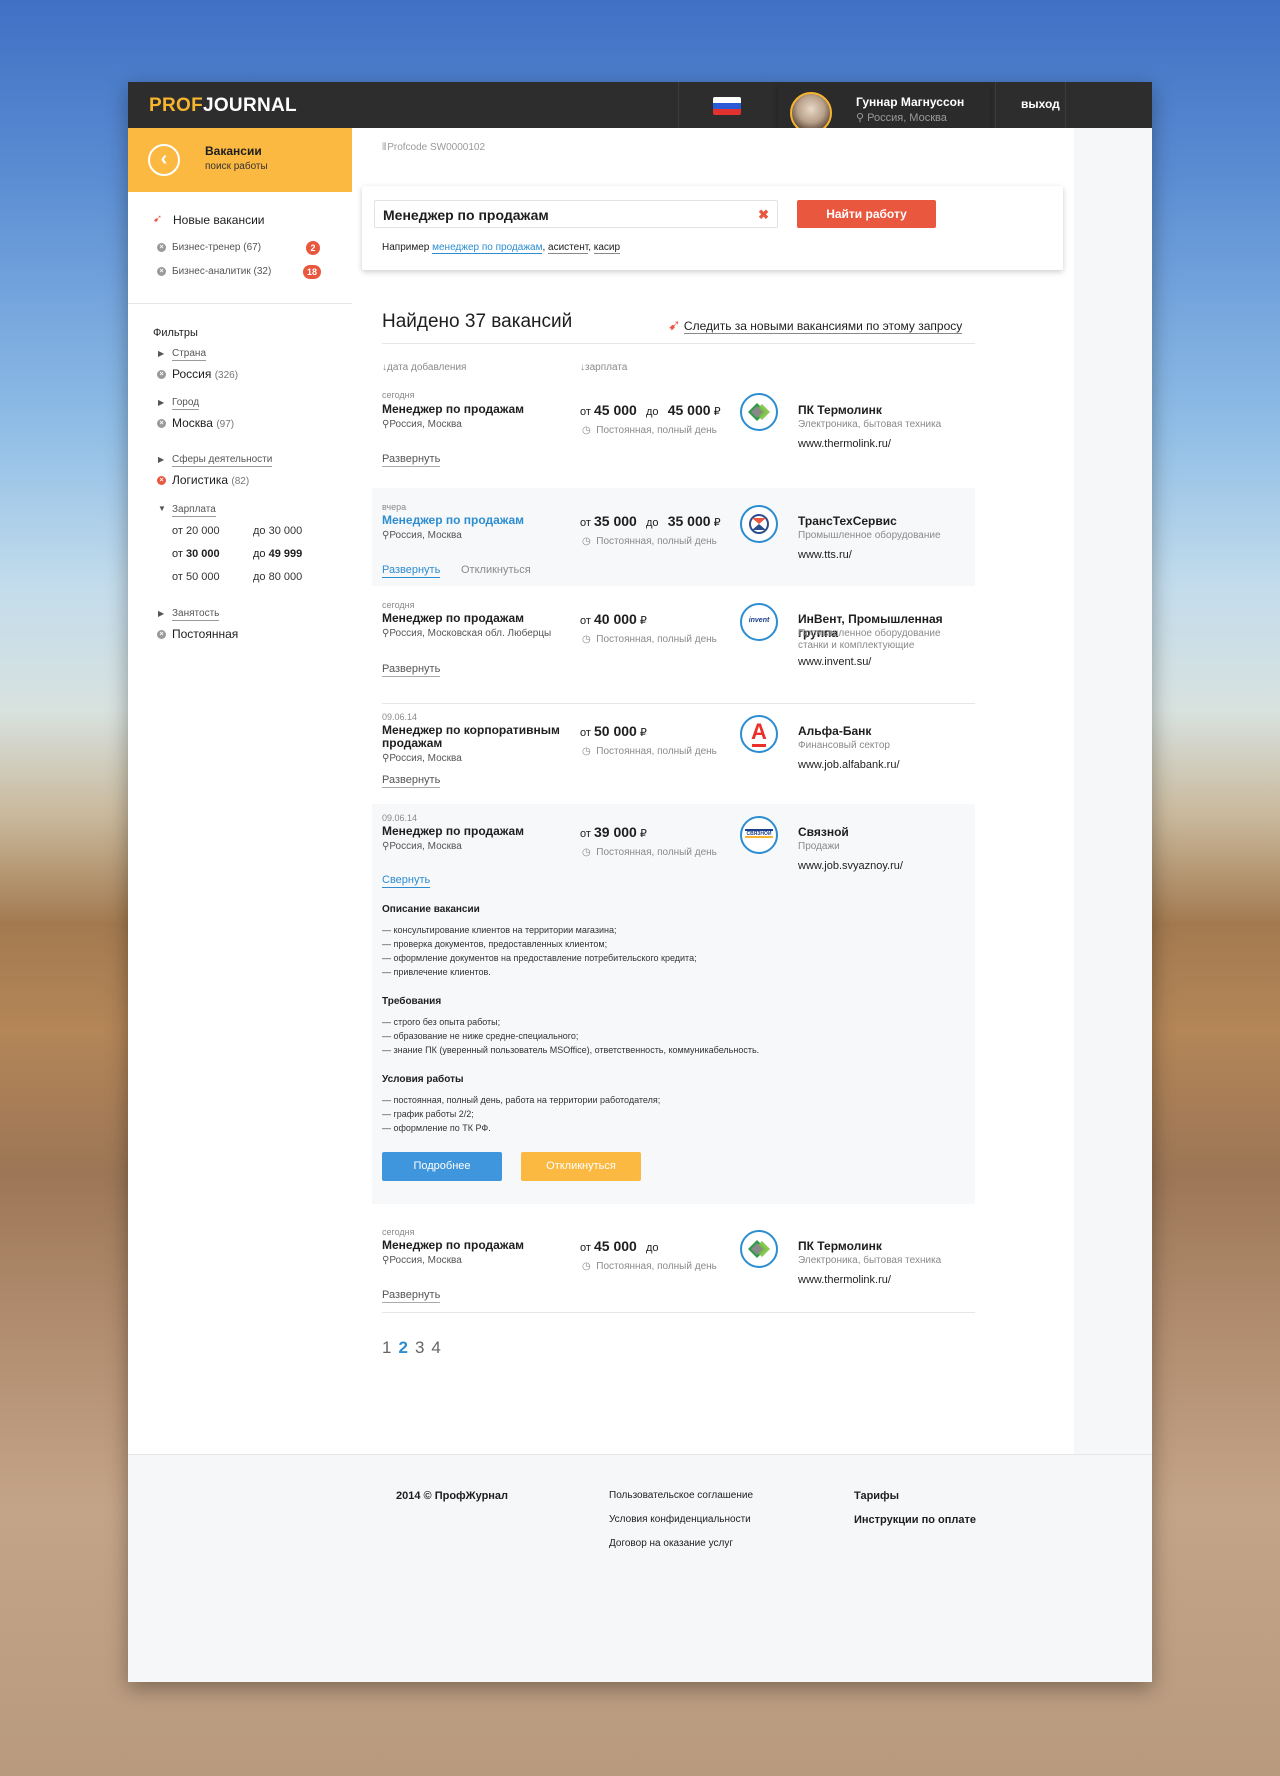 The width and height of the screenshot is (1280, 1776). Describe the element at coordinates (496, 570) in the screenshot. I see `respond-link: Откликнуться` at that location.